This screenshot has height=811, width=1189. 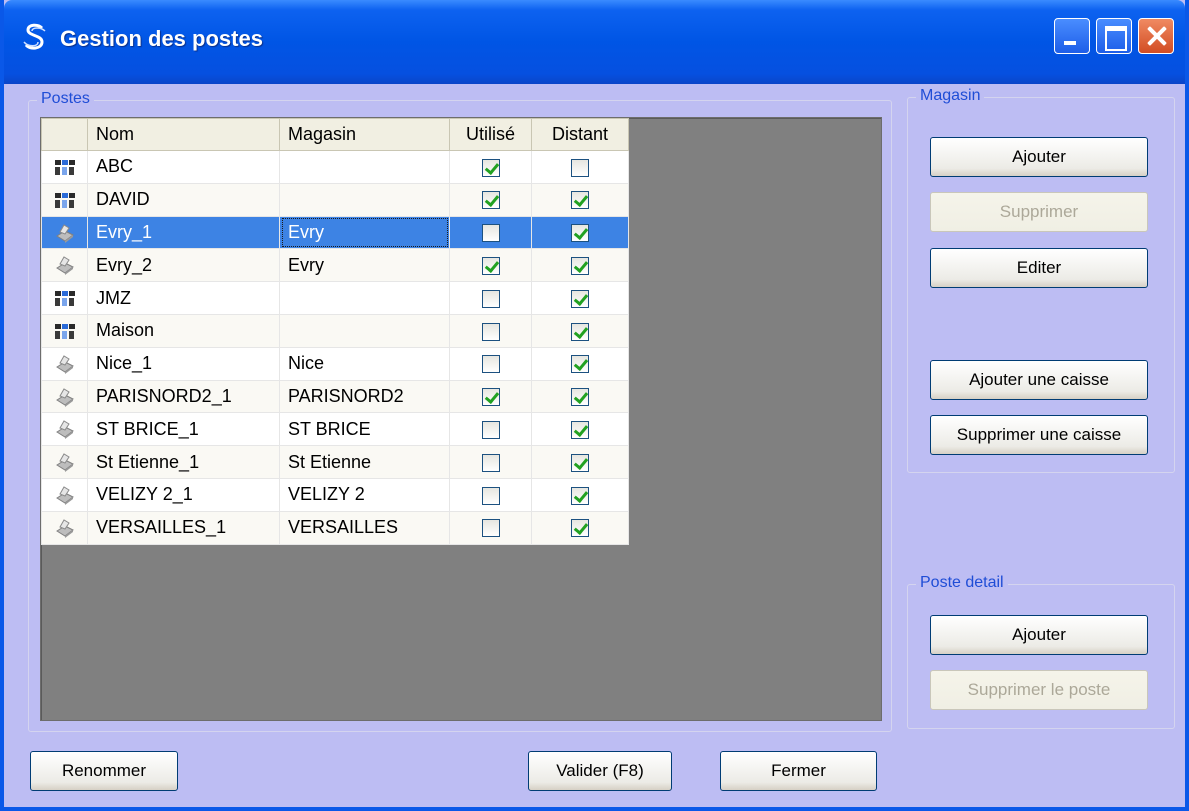 I want to click on cell-magasin: VELIZY 2, so click(x=364, y=494).